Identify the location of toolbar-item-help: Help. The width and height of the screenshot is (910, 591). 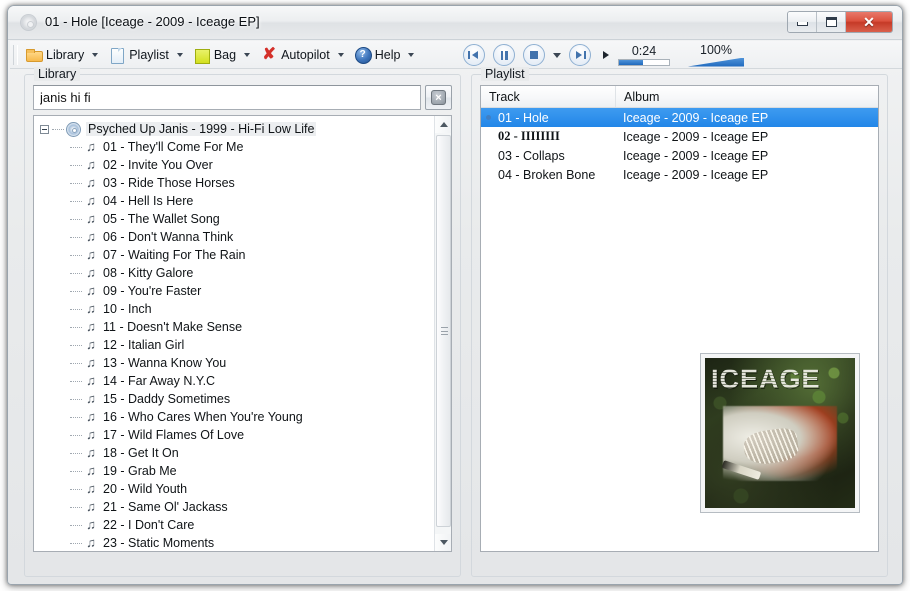
(386, 55).